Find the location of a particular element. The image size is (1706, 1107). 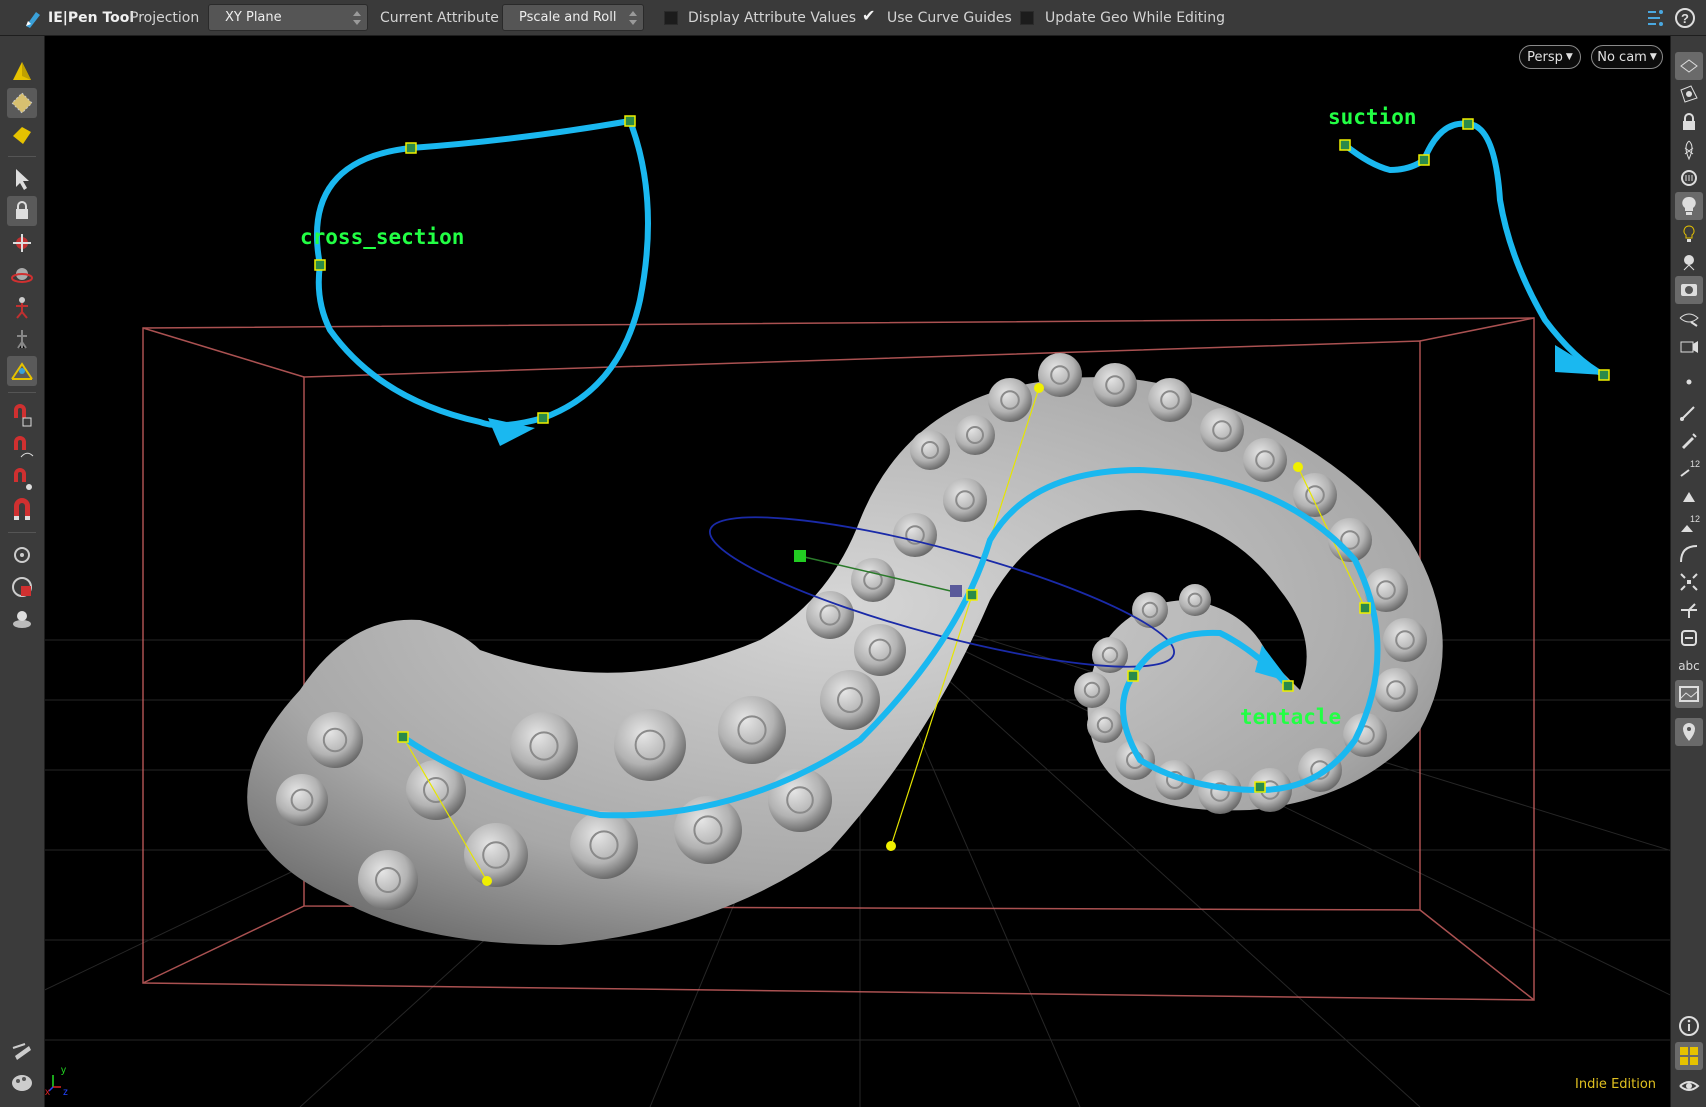

xray-icon is located at coordinates (1689, 150).